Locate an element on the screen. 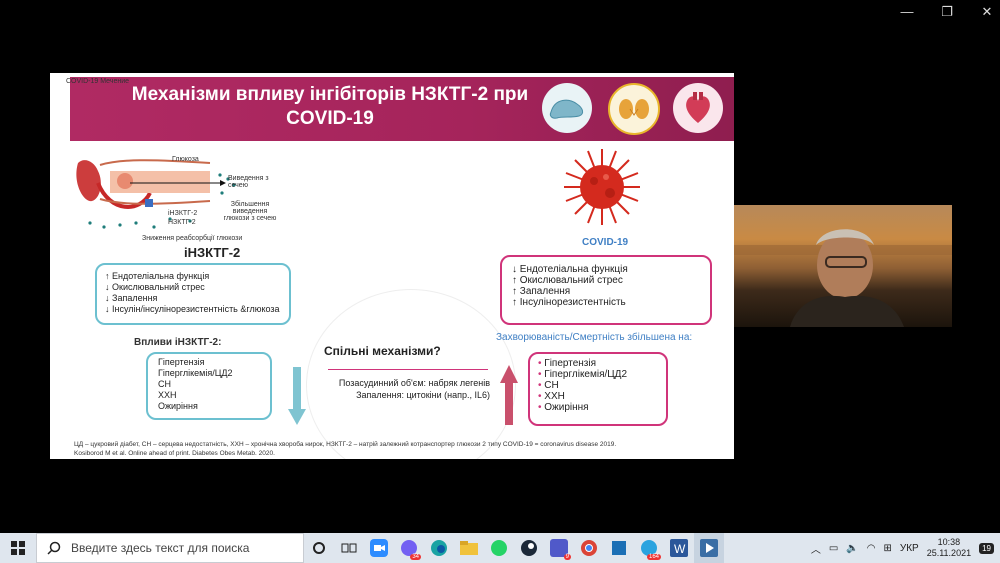 The image size is (1000, 563). effect-item-text: СН is located at coordinates (164, 384).